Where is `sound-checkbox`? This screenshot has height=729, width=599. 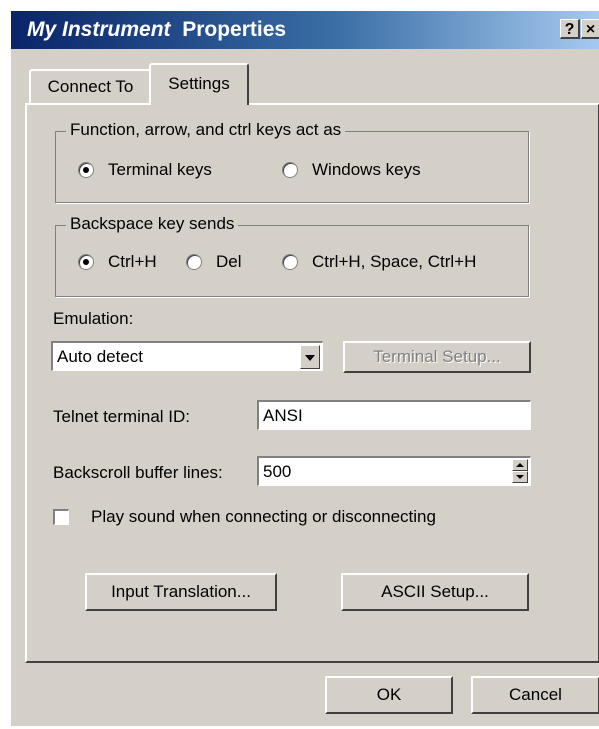 sound-checkbox is located at coordinates (61, 517).